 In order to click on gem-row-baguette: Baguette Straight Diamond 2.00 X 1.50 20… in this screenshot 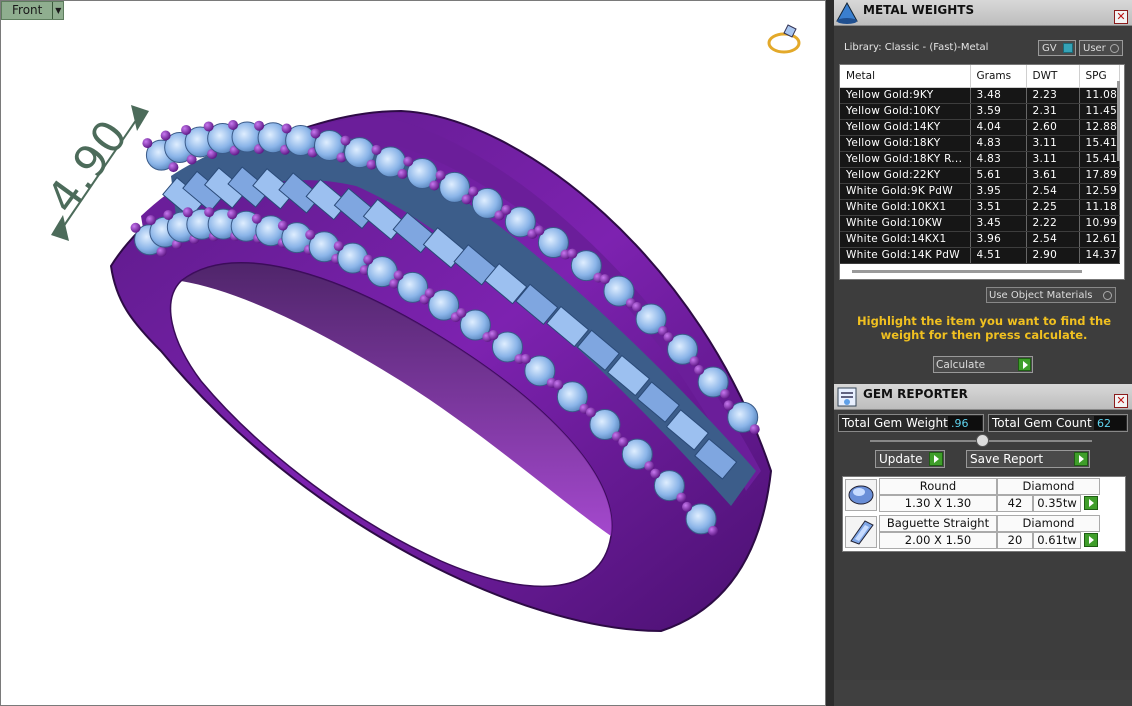, I will do `click(975, 532)`.